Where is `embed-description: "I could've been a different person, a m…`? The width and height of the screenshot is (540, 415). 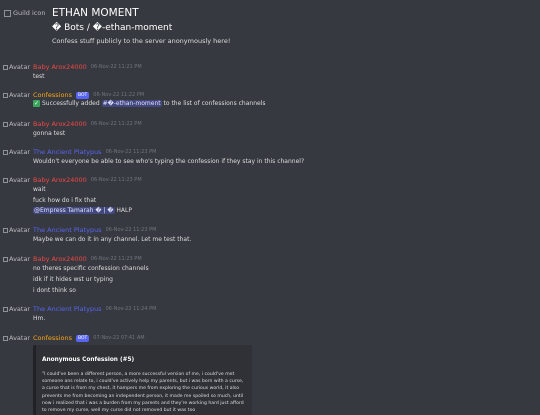
embed-description: "I could've been a different person, a m… is located at coordinates (143, 393).